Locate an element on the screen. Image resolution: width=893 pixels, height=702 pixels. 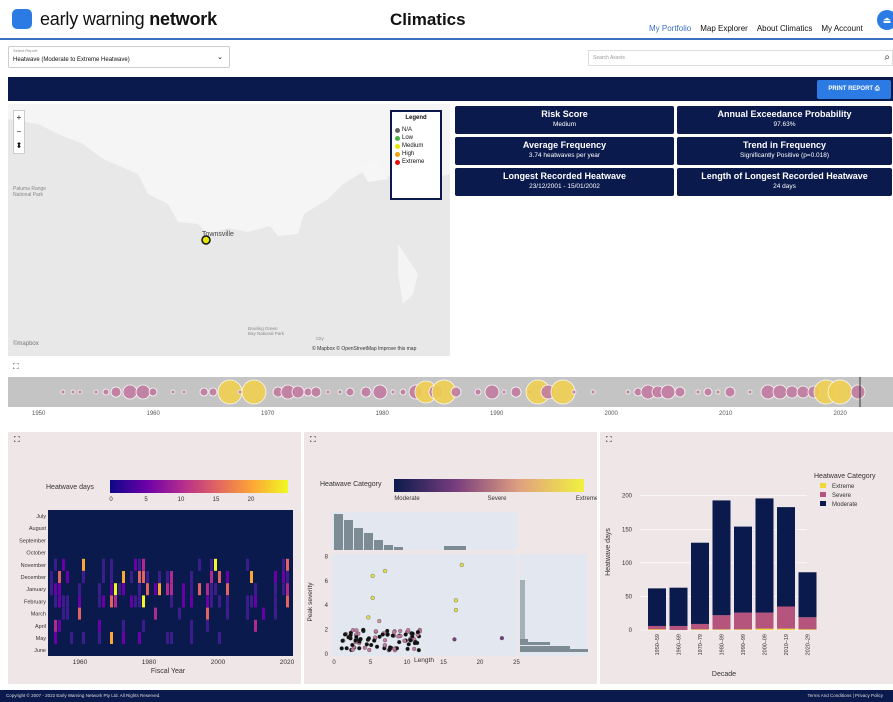
heatmap-x-tick: 2000 is located at coordinates (218, 662).